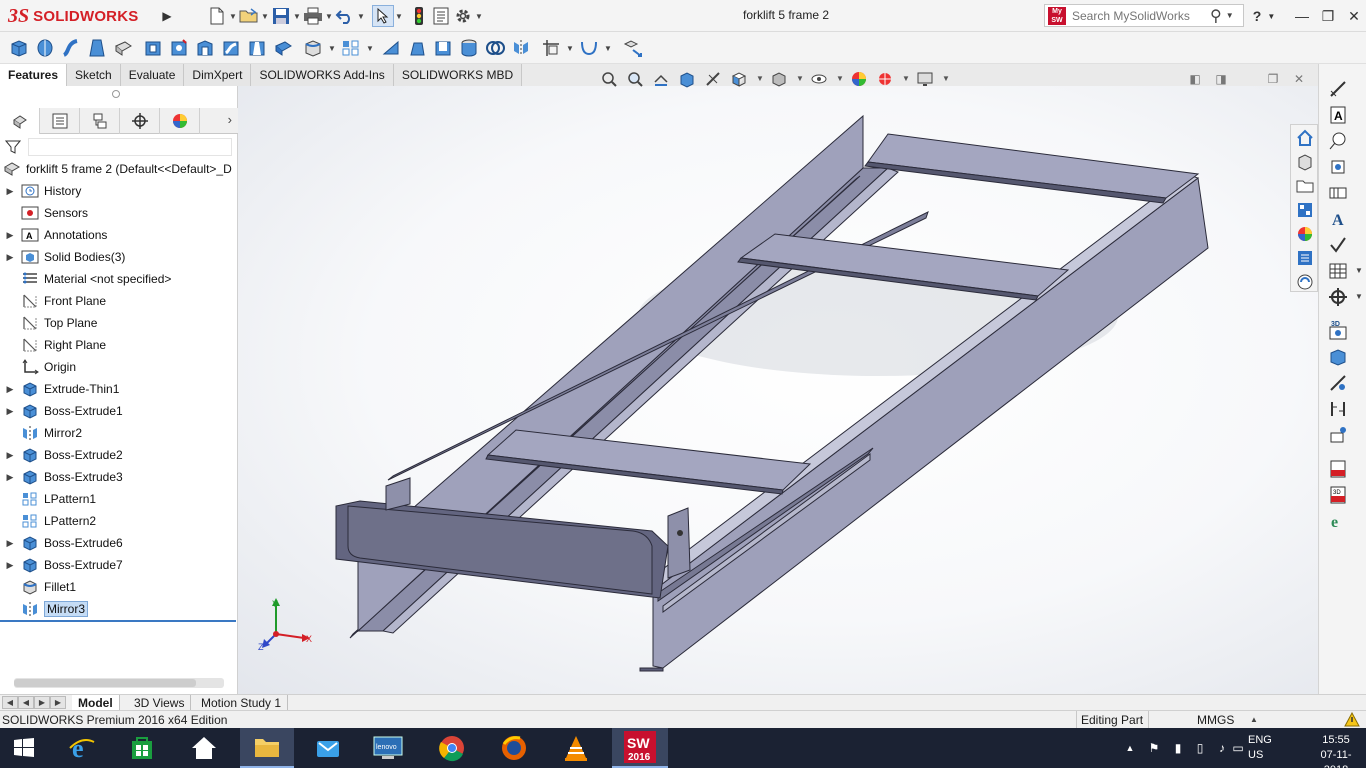  Describe the element at coordinates (1305, 186) in the screenshot. I see `file-explorer-icon` at that location.